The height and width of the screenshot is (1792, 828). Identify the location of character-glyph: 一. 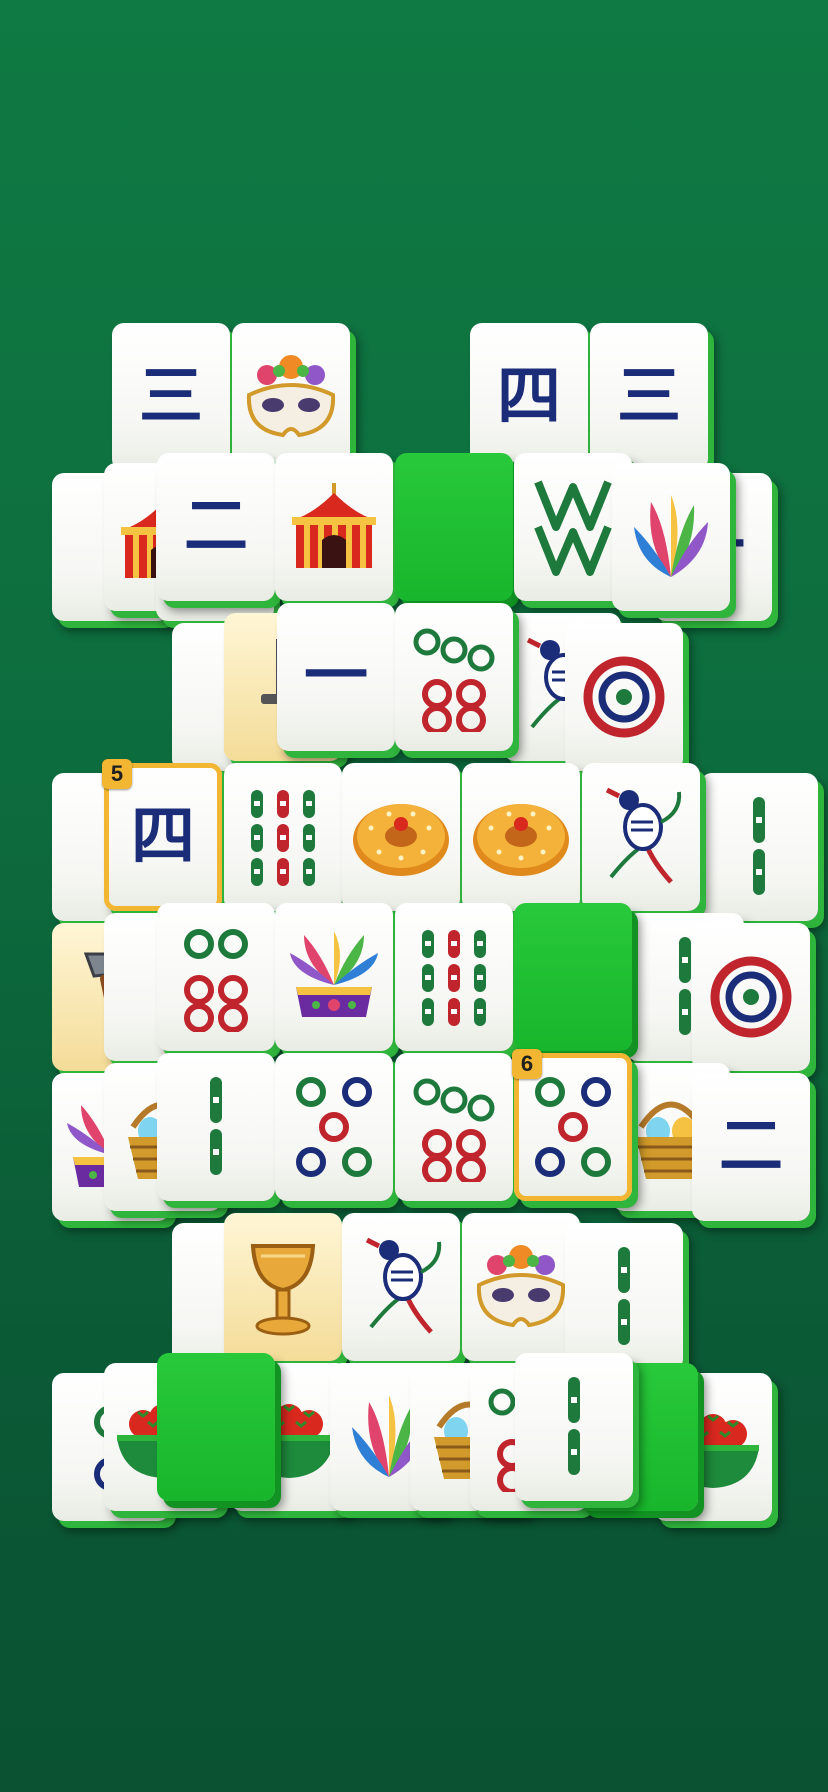
(336, 676).